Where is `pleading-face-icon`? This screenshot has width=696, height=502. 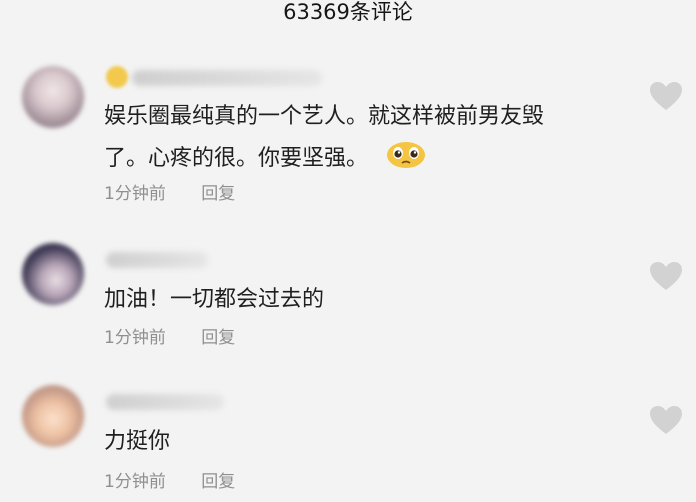 pleading-face-icon is located at coordinates (406, 159).